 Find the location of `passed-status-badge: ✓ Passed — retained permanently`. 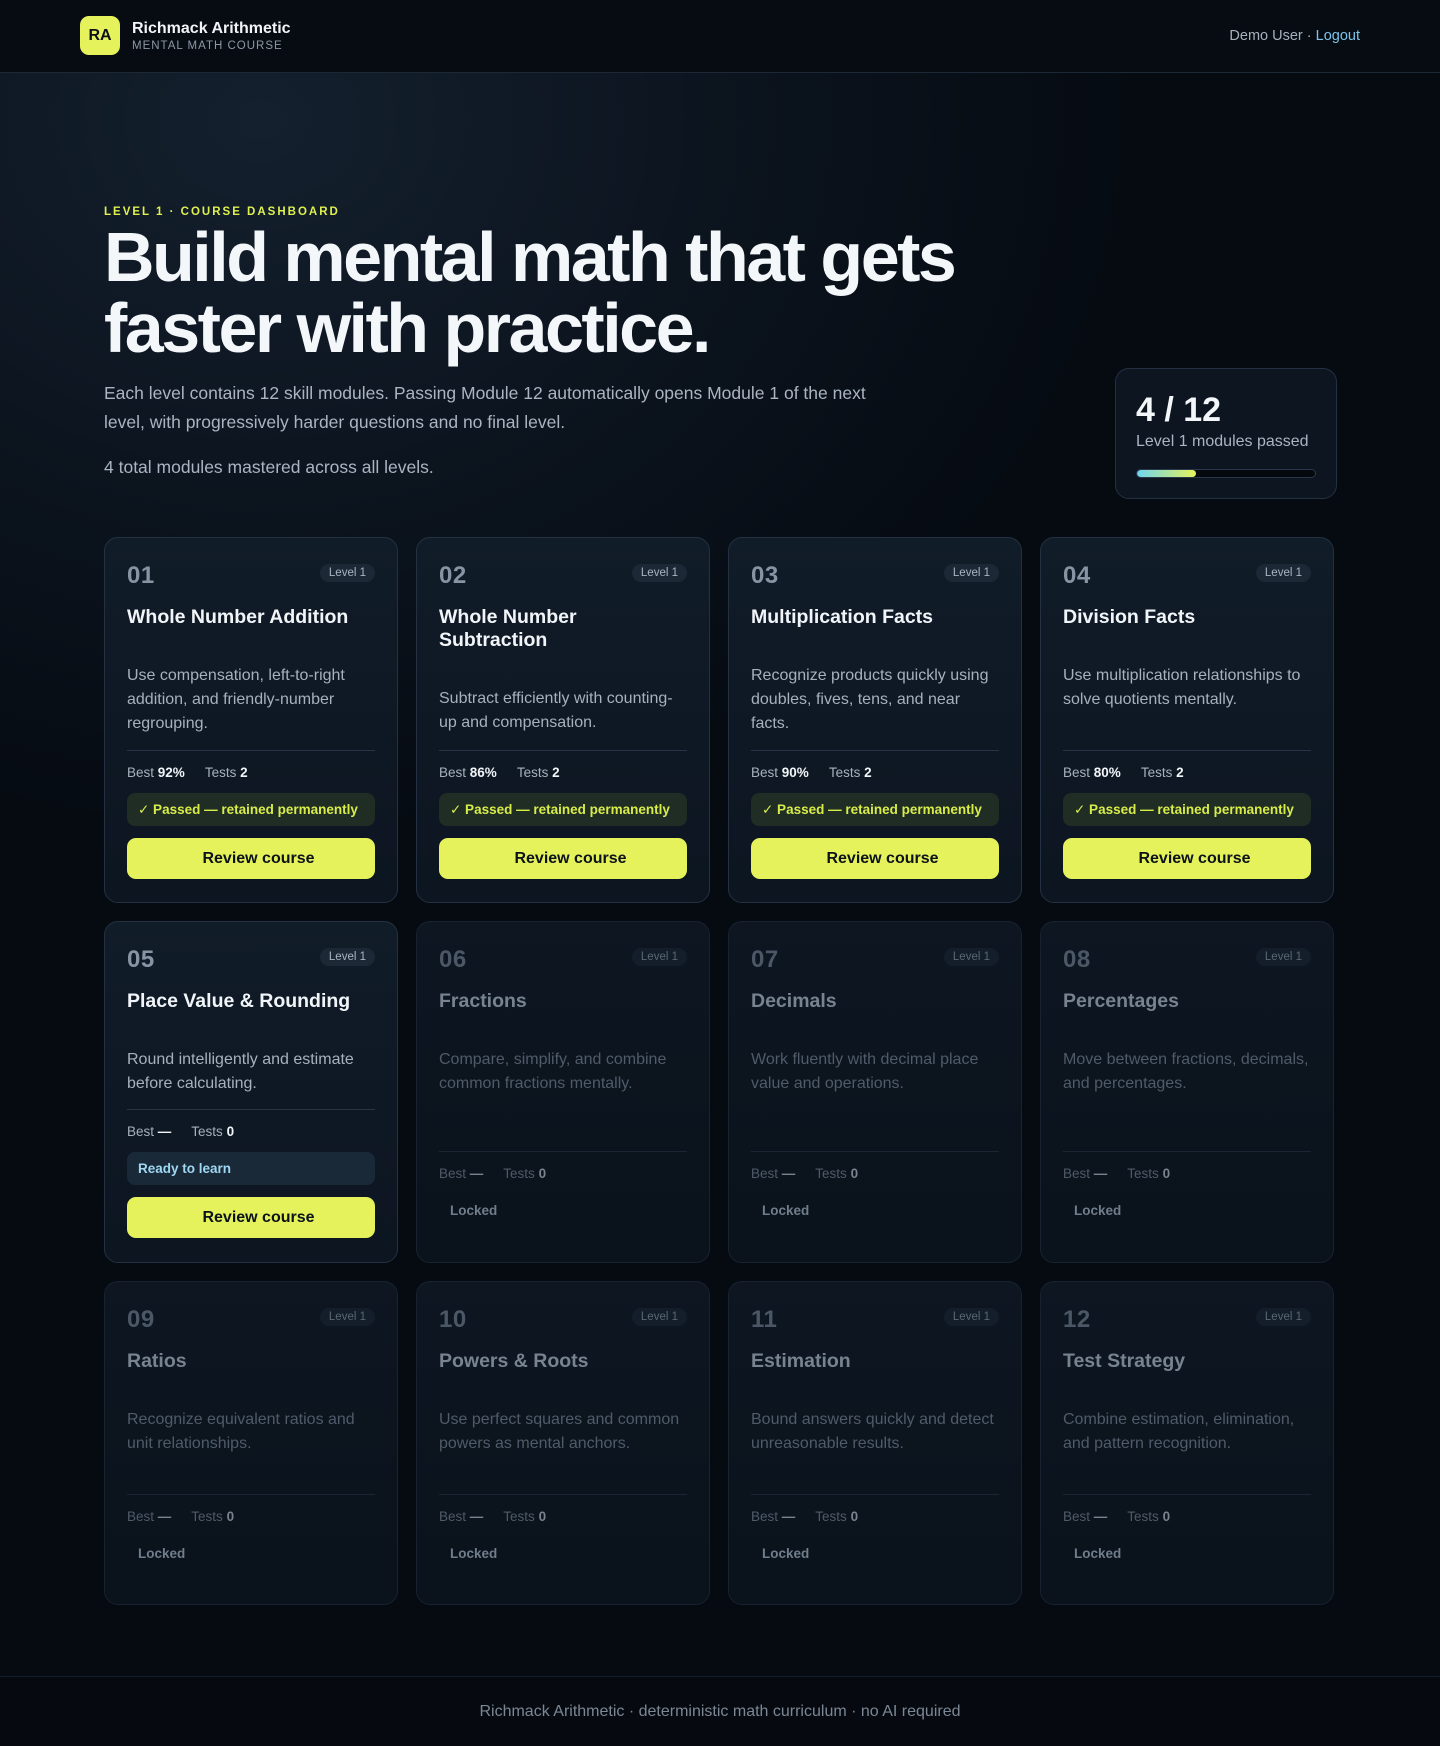

passed-status-badge: ✓ Passed — retained permanently is located at coordinates (1187, 809).